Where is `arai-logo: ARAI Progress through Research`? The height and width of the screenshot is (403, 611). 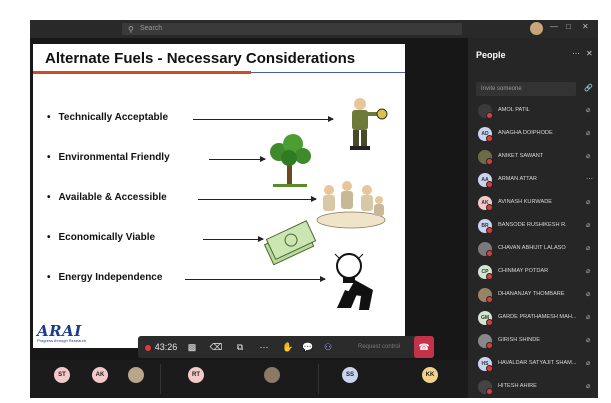
arai-logo: ARAI Progress through Research is located at coordinates (61, 332).